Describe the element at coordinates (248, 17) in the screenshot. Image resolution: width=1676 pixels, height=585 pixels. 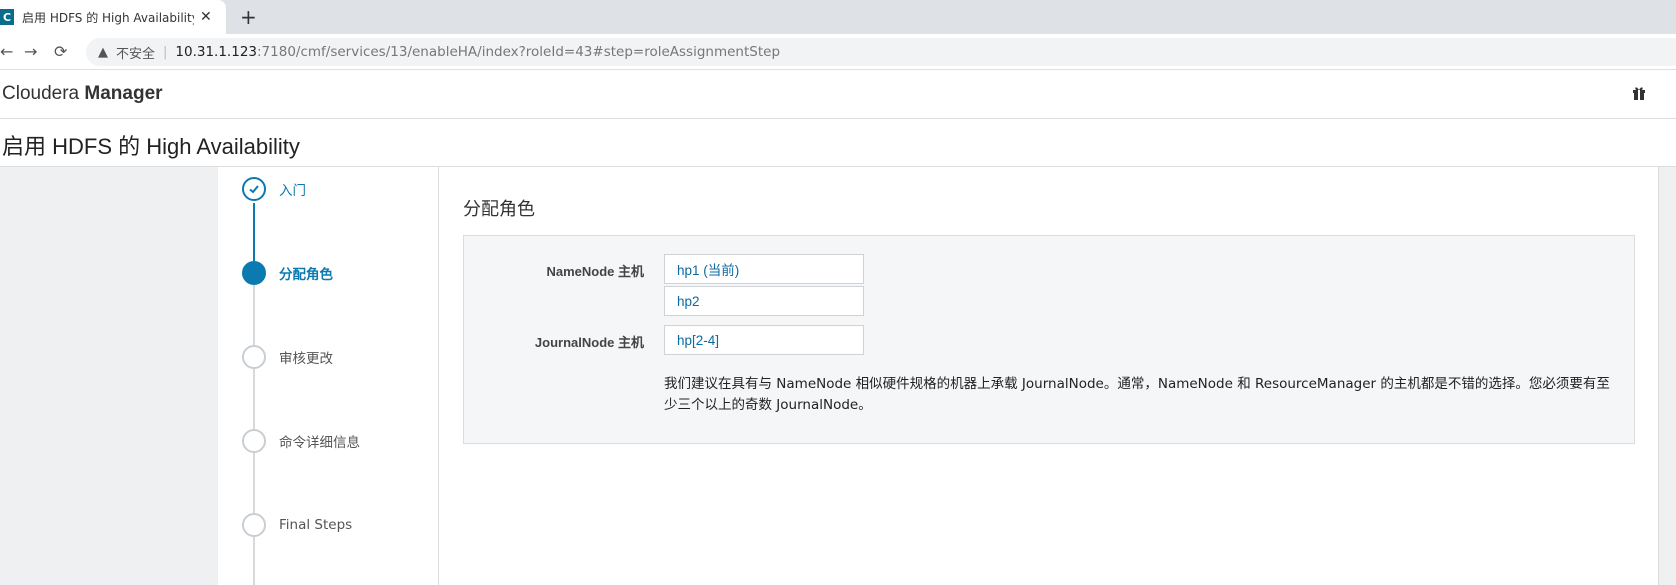
I see `new-tab-icon: +` at that location.